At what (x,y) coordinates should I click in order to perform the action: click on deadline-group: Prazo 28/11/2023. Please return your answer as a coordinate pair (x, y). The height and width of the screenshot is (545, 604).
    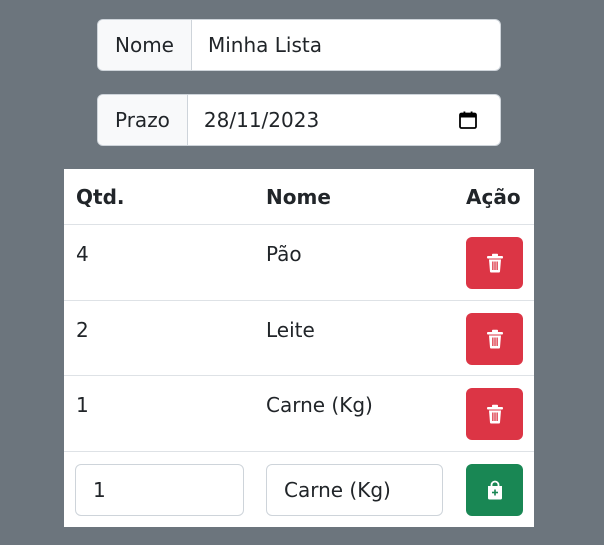
    Looking at the image, I should click on (299, 120).